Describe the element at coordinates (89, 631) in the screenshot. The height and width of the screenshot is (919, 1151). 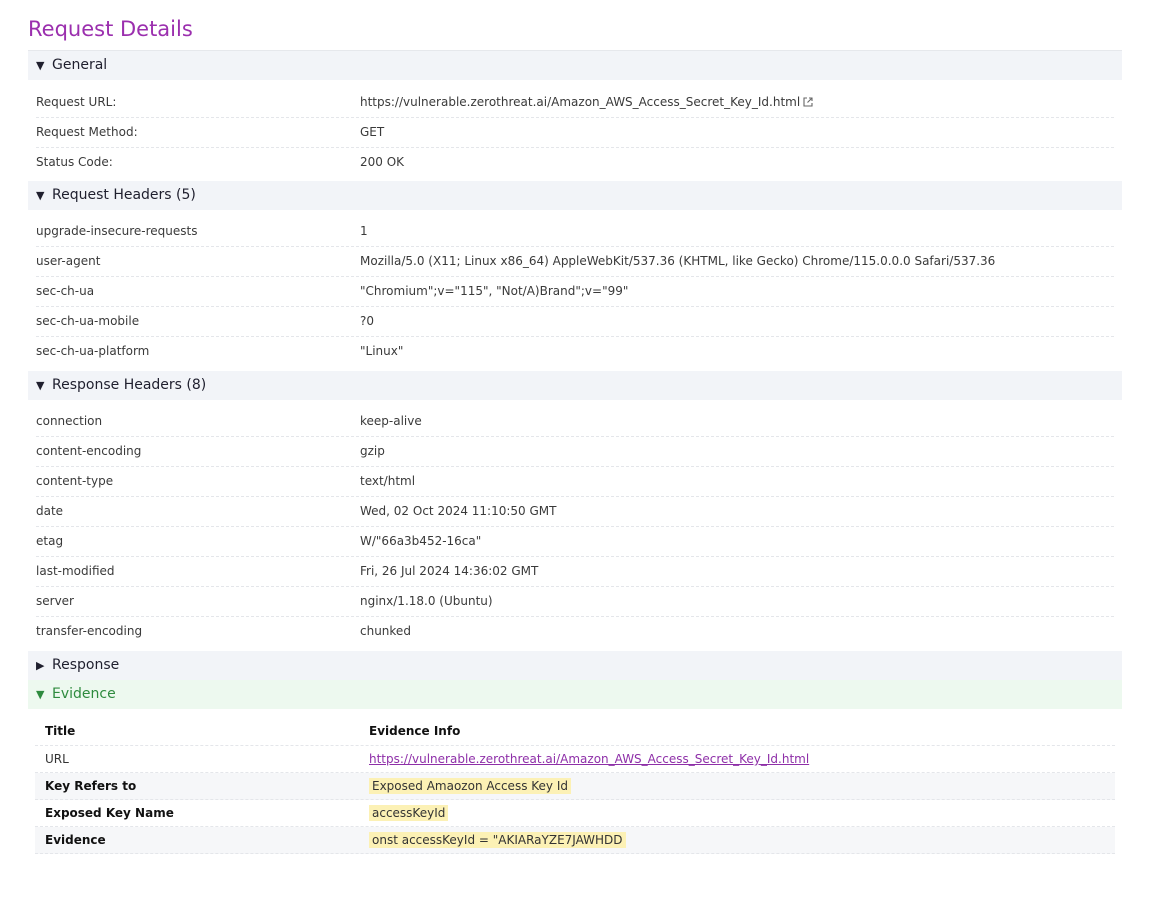
I see `row-key: transfer-encoding` at that location.